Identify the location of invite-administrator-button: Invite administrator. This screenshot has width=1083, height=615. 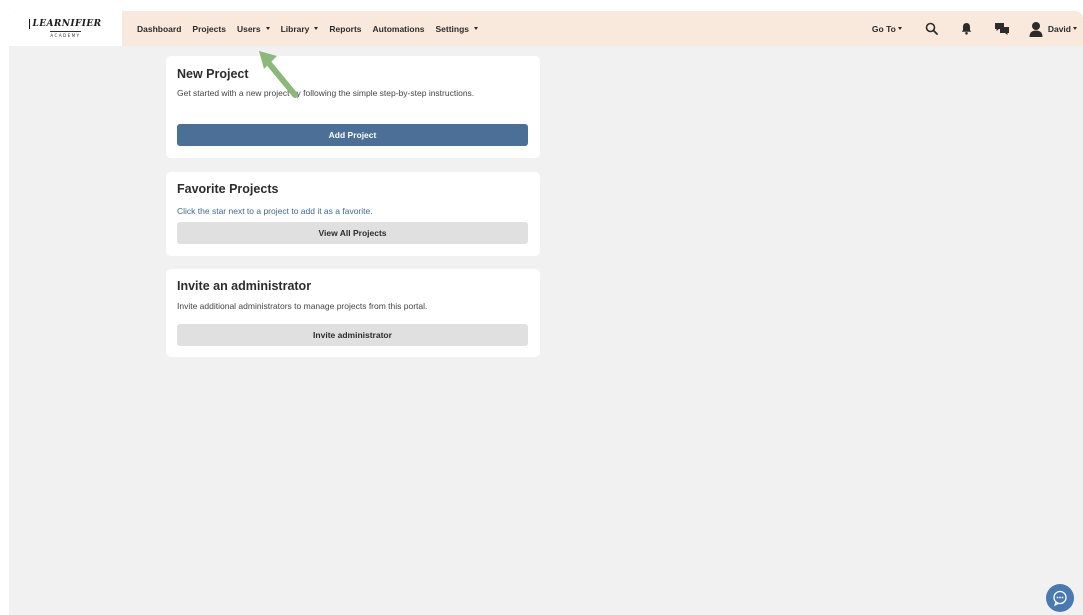
(352, 335).